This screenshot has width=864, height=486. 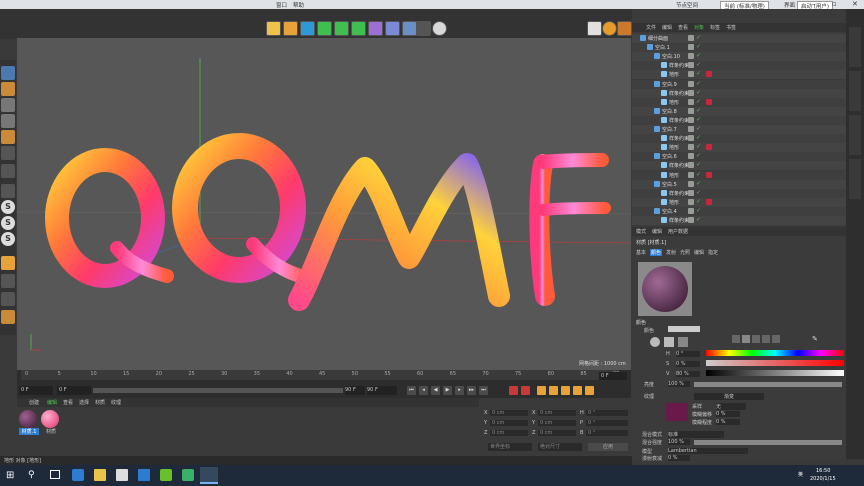 What do you see at coordinates (713, 252) in the screenshot?
I see `attr-tab-assign: 指定` at bounding box center [713, 252].